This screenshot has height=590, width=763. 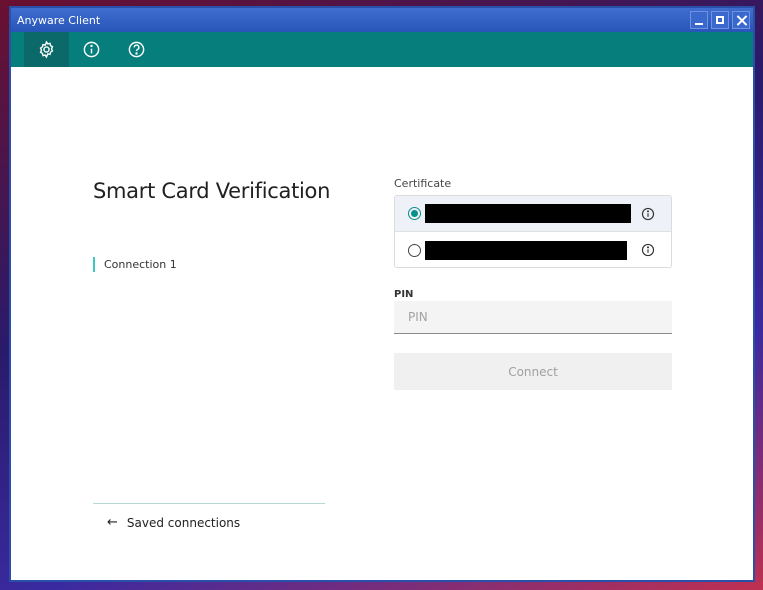 I want to click on about-button, so click(x=91, y=49).